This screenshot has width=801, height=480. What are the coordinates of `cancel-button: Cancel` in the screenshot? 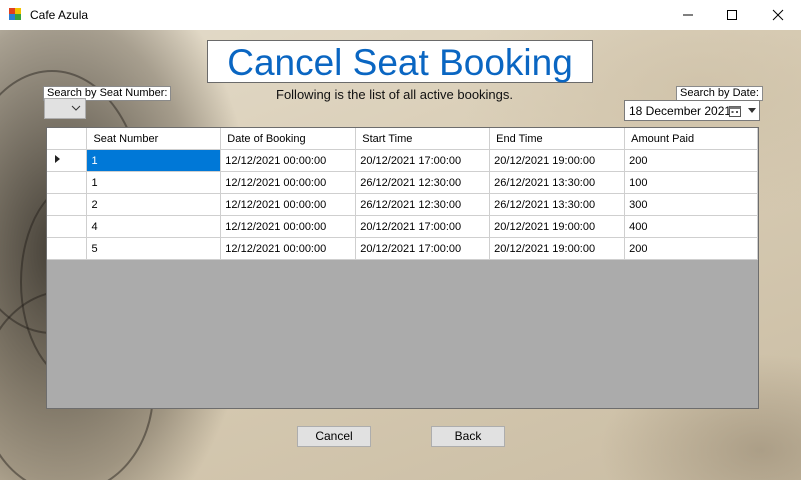 It's located at (334, 436).